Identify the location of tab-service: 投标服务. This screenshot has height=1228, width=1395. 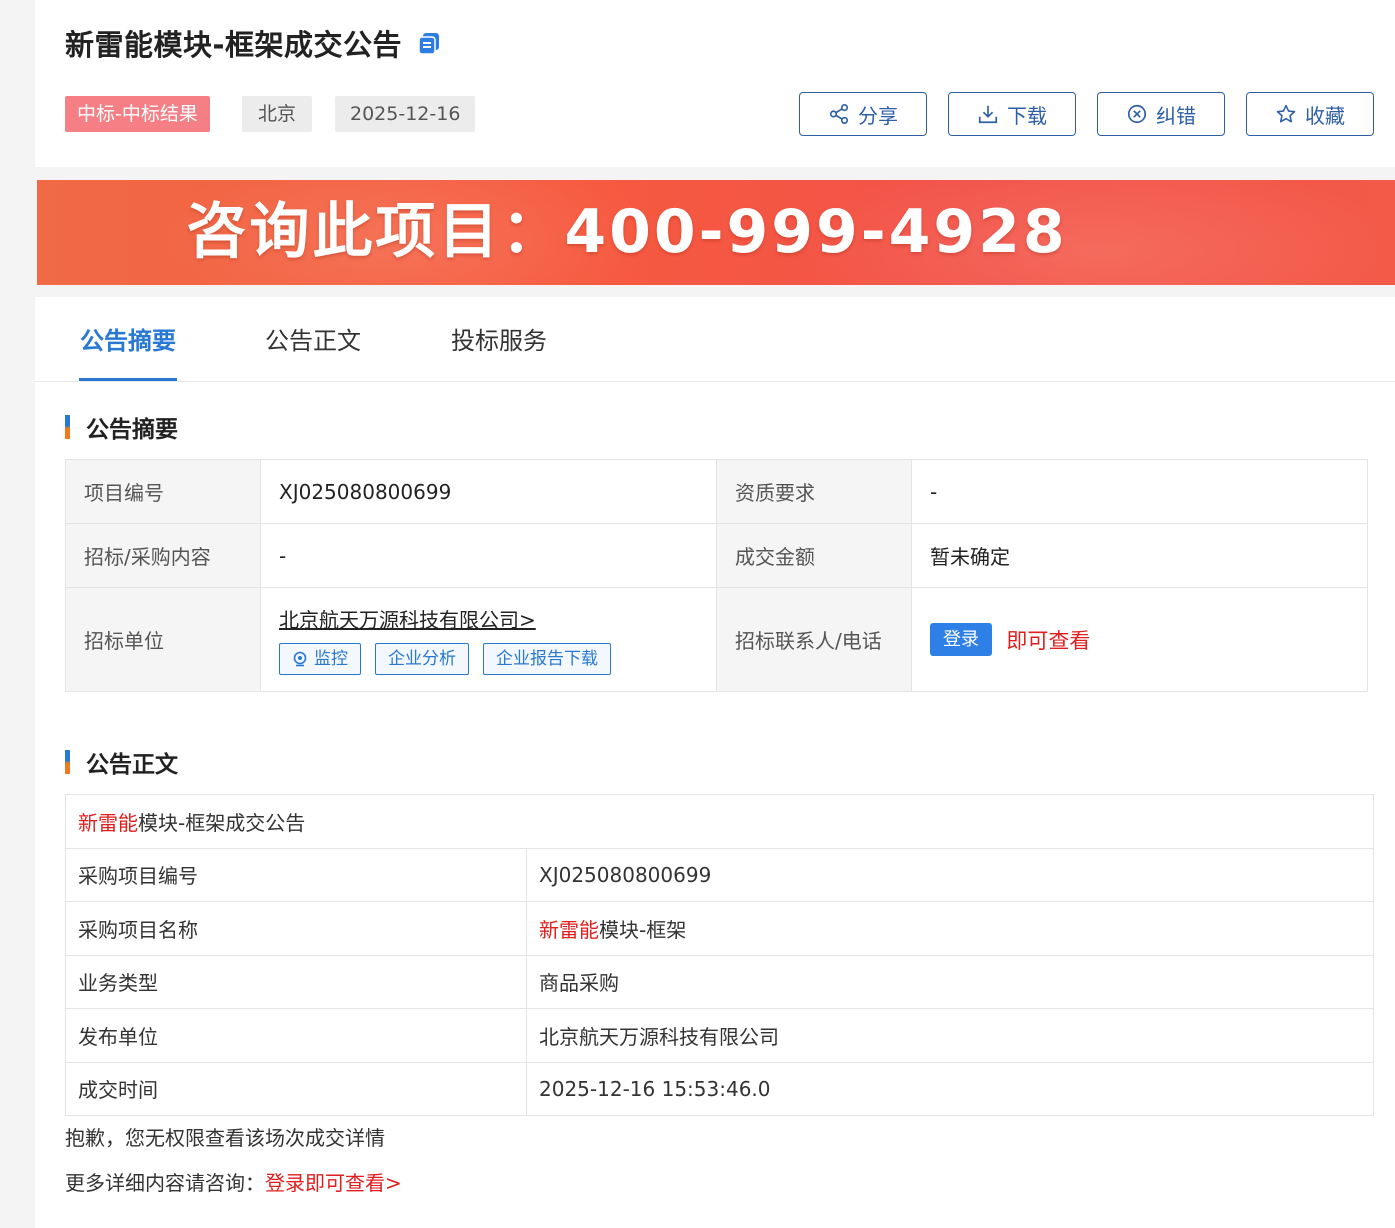
(499, 338).